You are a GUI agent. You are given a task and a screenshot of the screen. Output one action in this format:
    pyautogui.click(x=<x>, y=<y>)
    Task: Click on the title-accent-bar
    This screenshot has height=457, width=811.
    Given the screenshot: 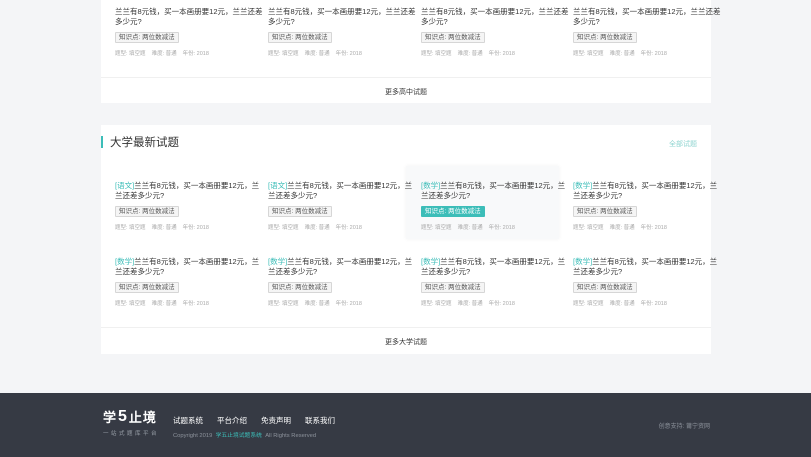 What is the action you would take?
    pyautogui.click(x=102, y=142)
    